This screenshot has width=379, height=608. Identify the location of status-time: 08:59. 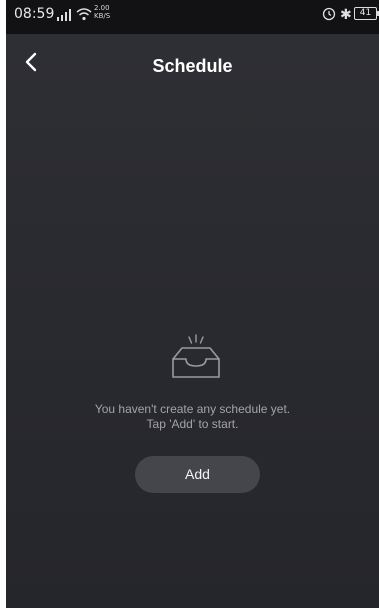
(34, 14).